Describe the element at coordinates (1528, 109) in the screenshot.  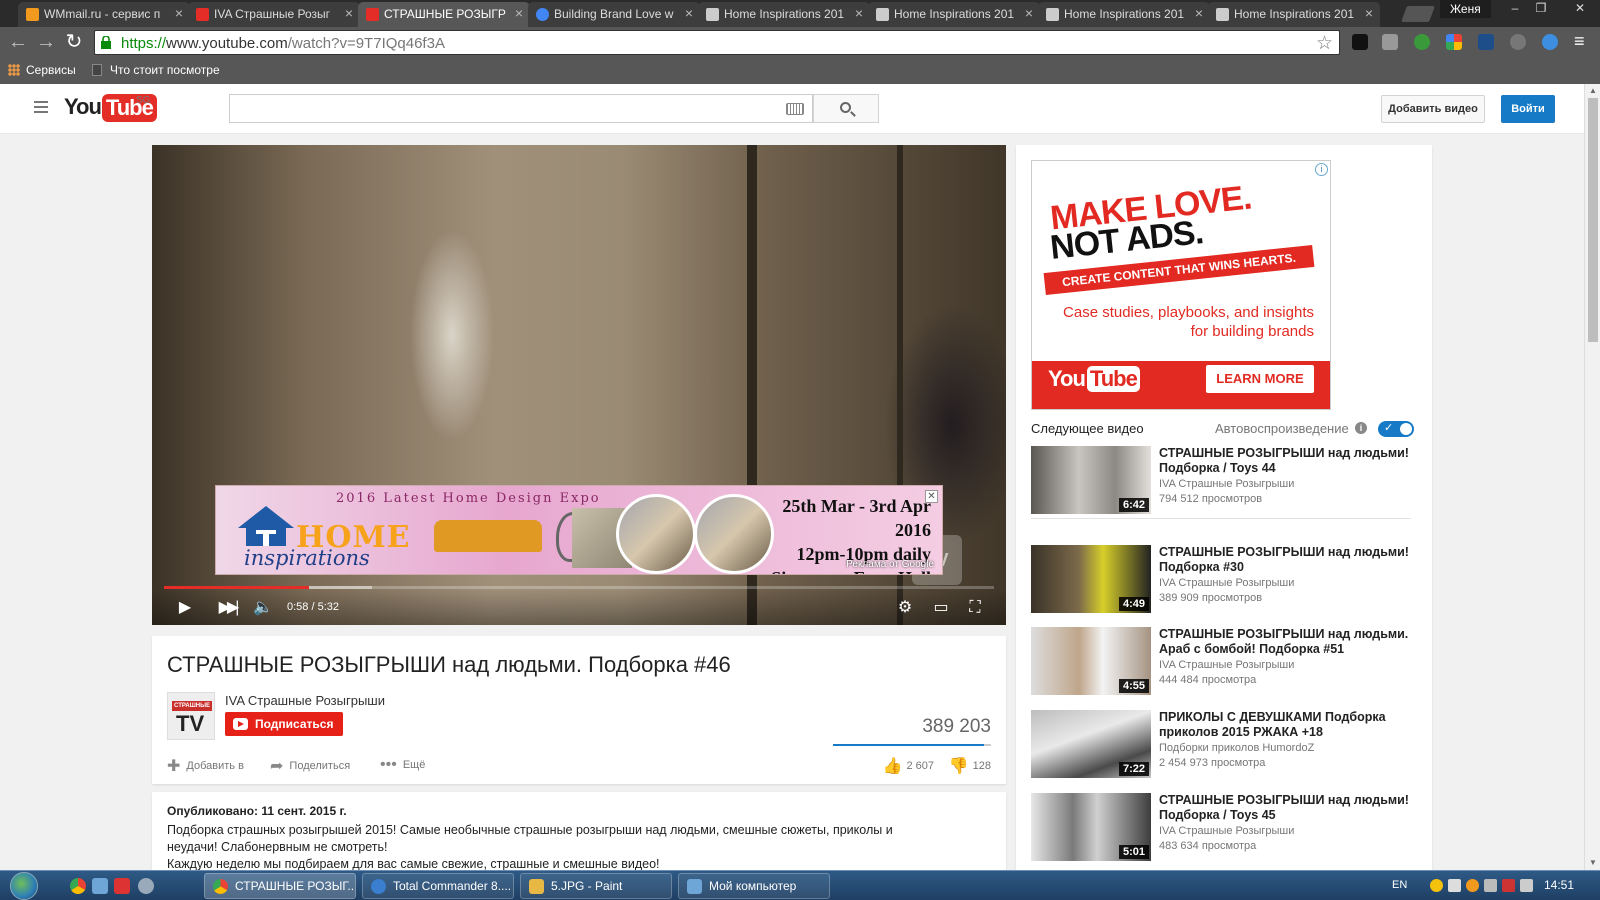
I see `signin-button: Войти` at that location.